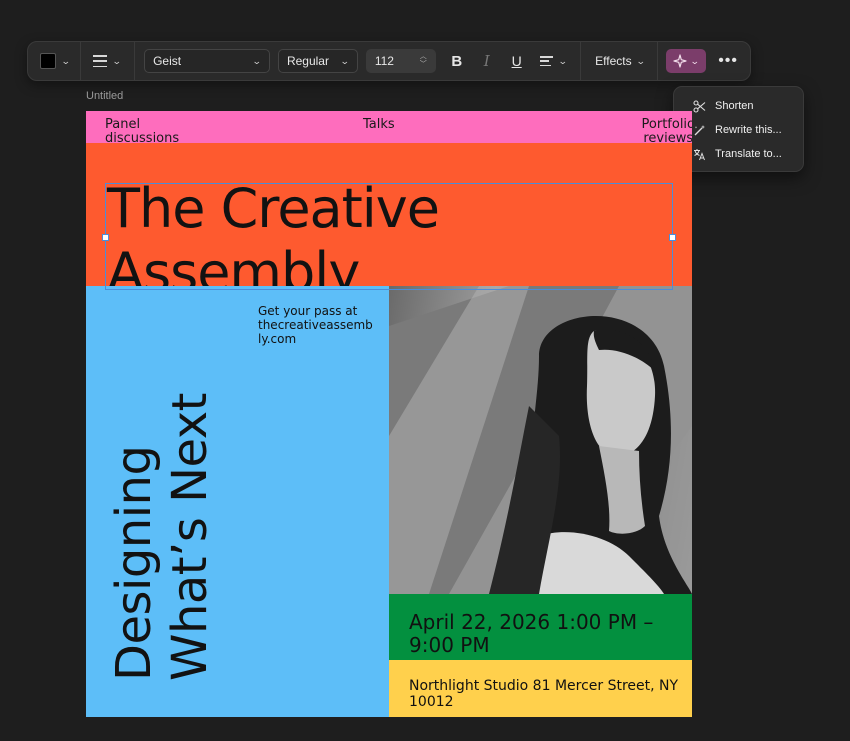  What do you see at coordinates (734, 106) in the screenshot?
I see `menu-item-label: Shorten` at bounding box center [734, 106].